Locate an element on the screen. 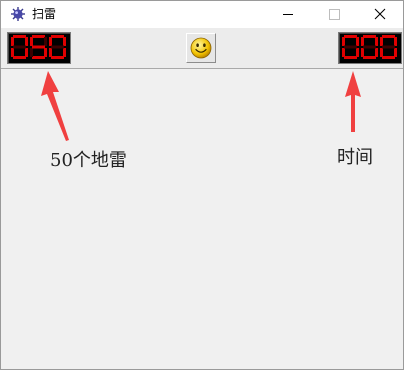 The width and height of the screenshot is (404, 370). minimize-icon is located at coordinates (288, 14).